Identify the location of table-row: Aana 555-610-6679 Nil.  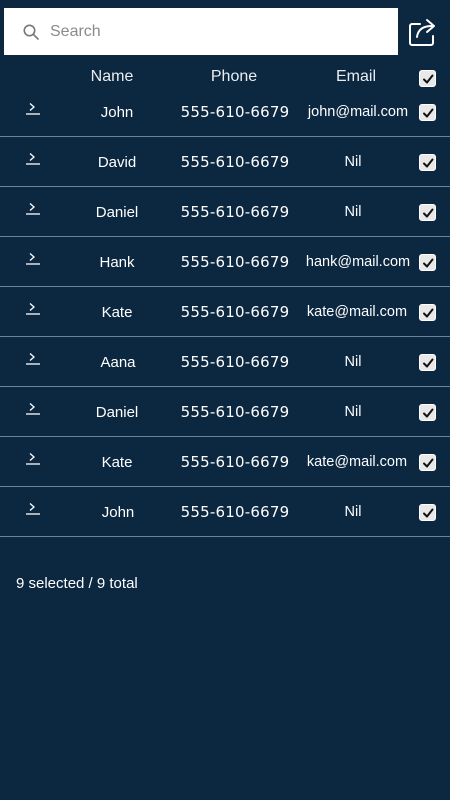
(225, 362).